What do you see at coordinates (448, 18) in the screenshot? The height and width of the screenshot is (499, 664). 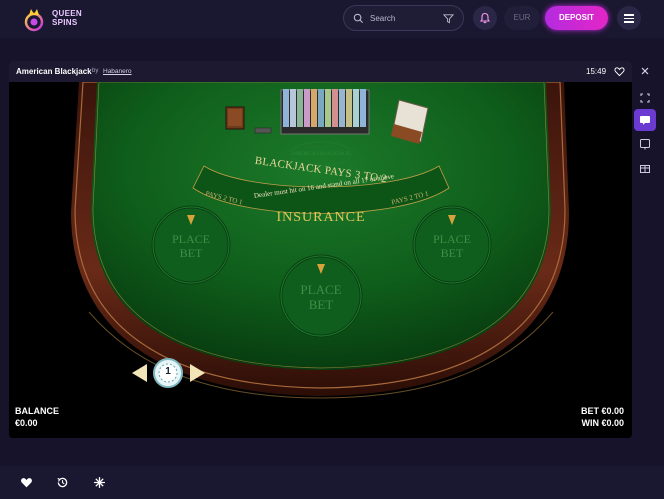 I see `filter-icon` at bounding box center [448, 18].